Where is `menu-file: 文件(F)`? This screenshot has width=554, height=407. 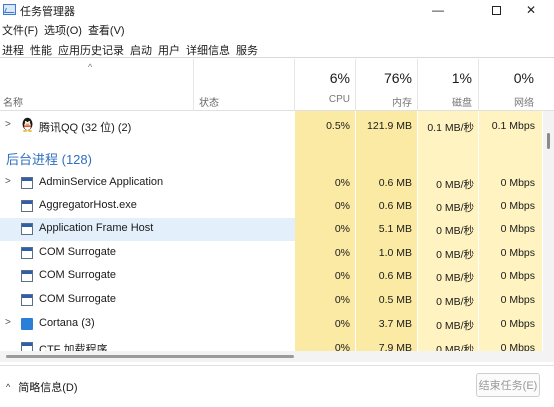 menu-file: 文件(F) is located at coordinates (21, 30).